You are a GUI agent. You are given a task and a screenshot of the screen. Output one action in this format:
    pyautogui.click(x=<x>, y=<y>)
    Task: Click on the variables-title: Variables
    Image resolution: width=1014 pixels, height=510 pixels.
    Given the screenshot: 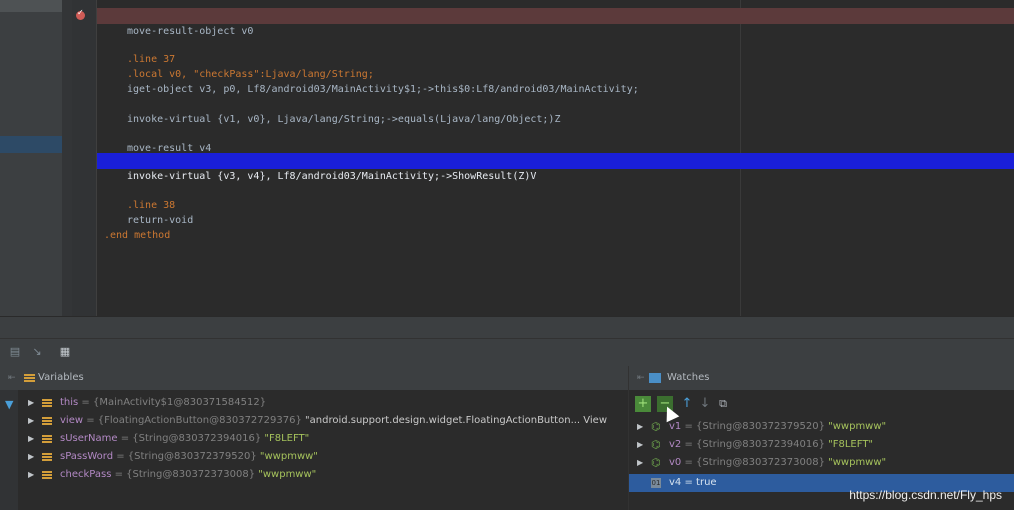 What is the action you would take?
    pyautogui.click(x=61, y=377)
    